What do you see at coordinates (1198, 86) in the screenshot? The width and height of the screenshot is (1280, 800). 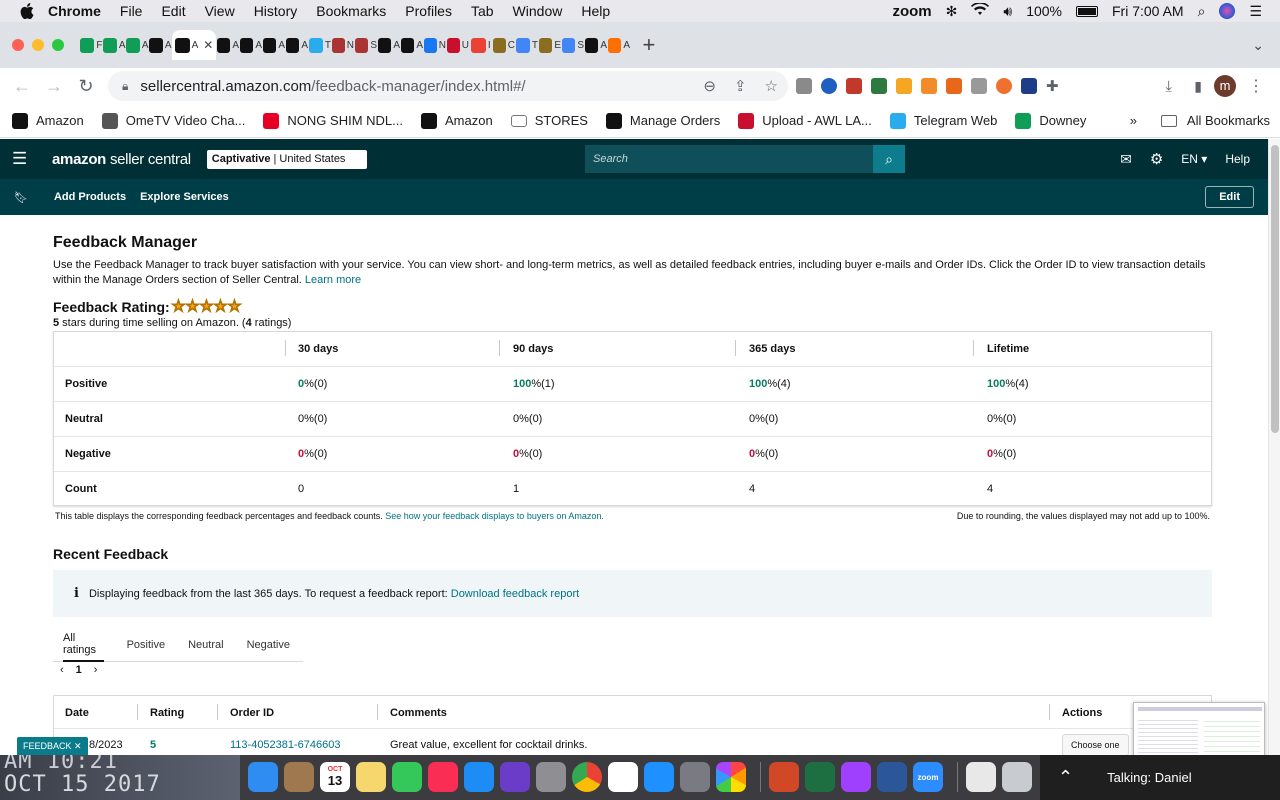 I see `side-panel-icon: ▮` at bounding box center [1198, 86].